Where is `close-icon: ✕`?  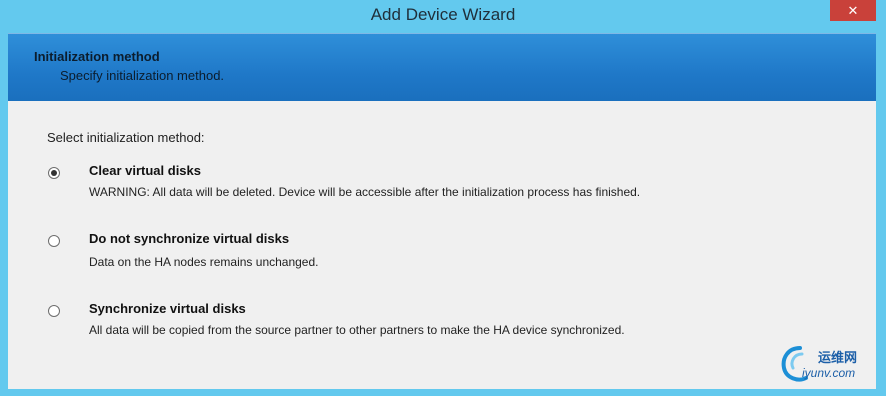
close-icon: ✕ is located at coordinates (853, 10).